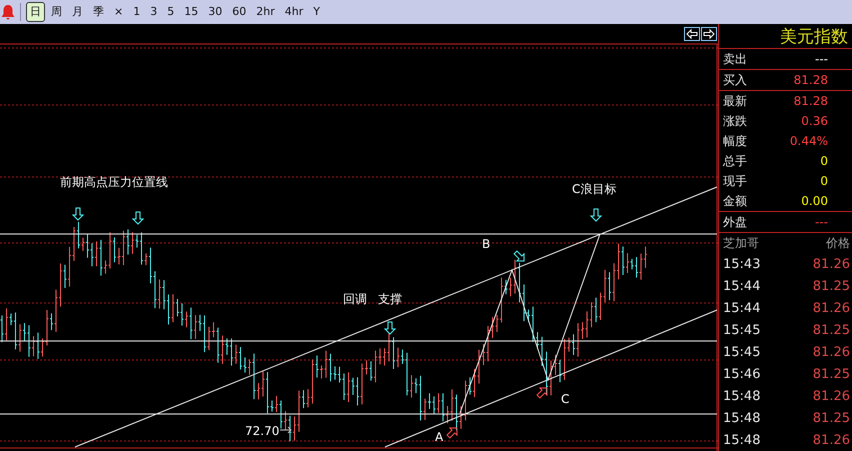 This screenshot has width=852, height=451. I want to click on column-header: 芝加哥, so click(741, 243).